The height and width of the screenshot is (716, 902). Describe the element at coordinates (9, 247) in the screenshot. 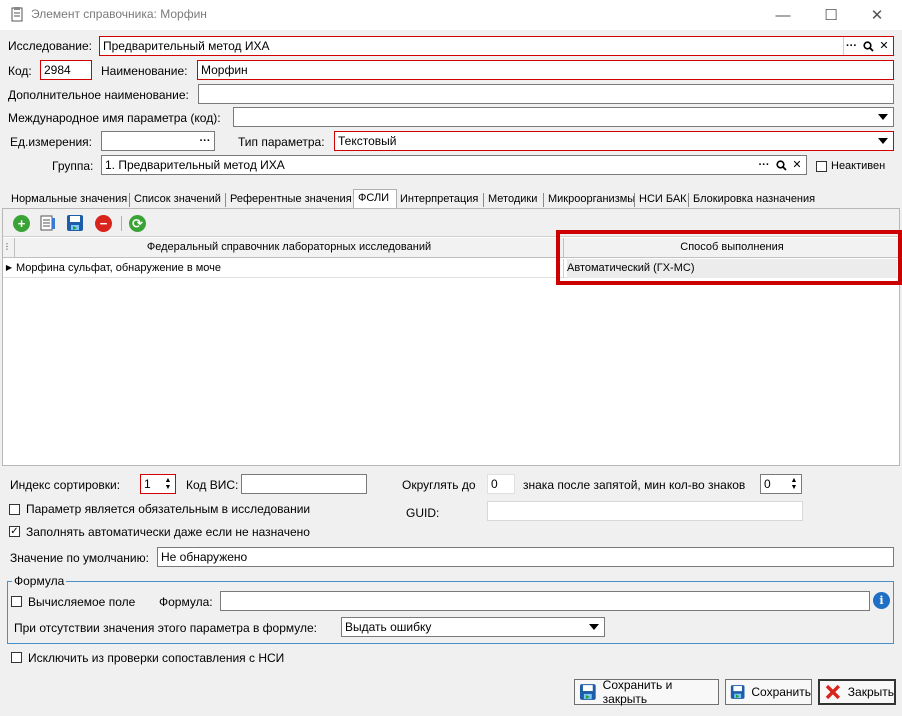

I see `grid-corner: ⋮⋮` at that location.